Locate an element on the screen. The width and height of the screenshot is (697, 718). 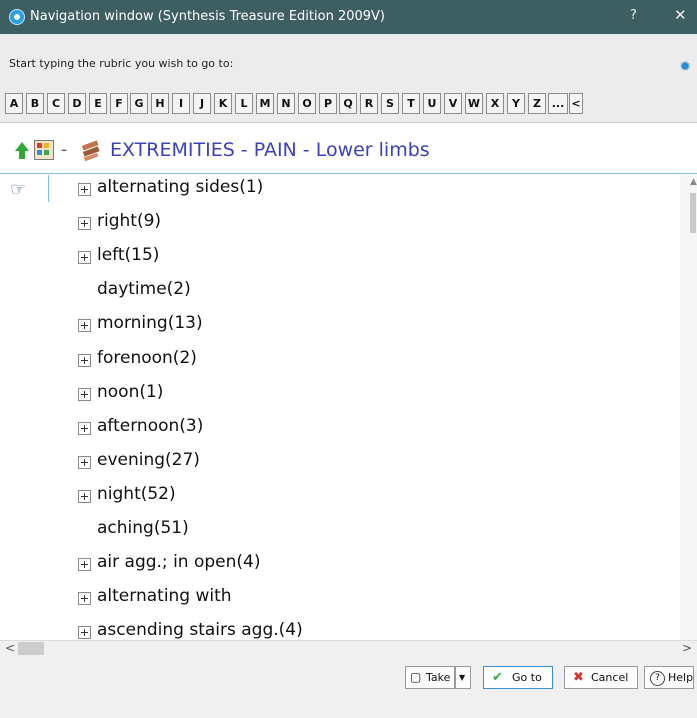
letter-button: T is located at coordinates (411, 103).